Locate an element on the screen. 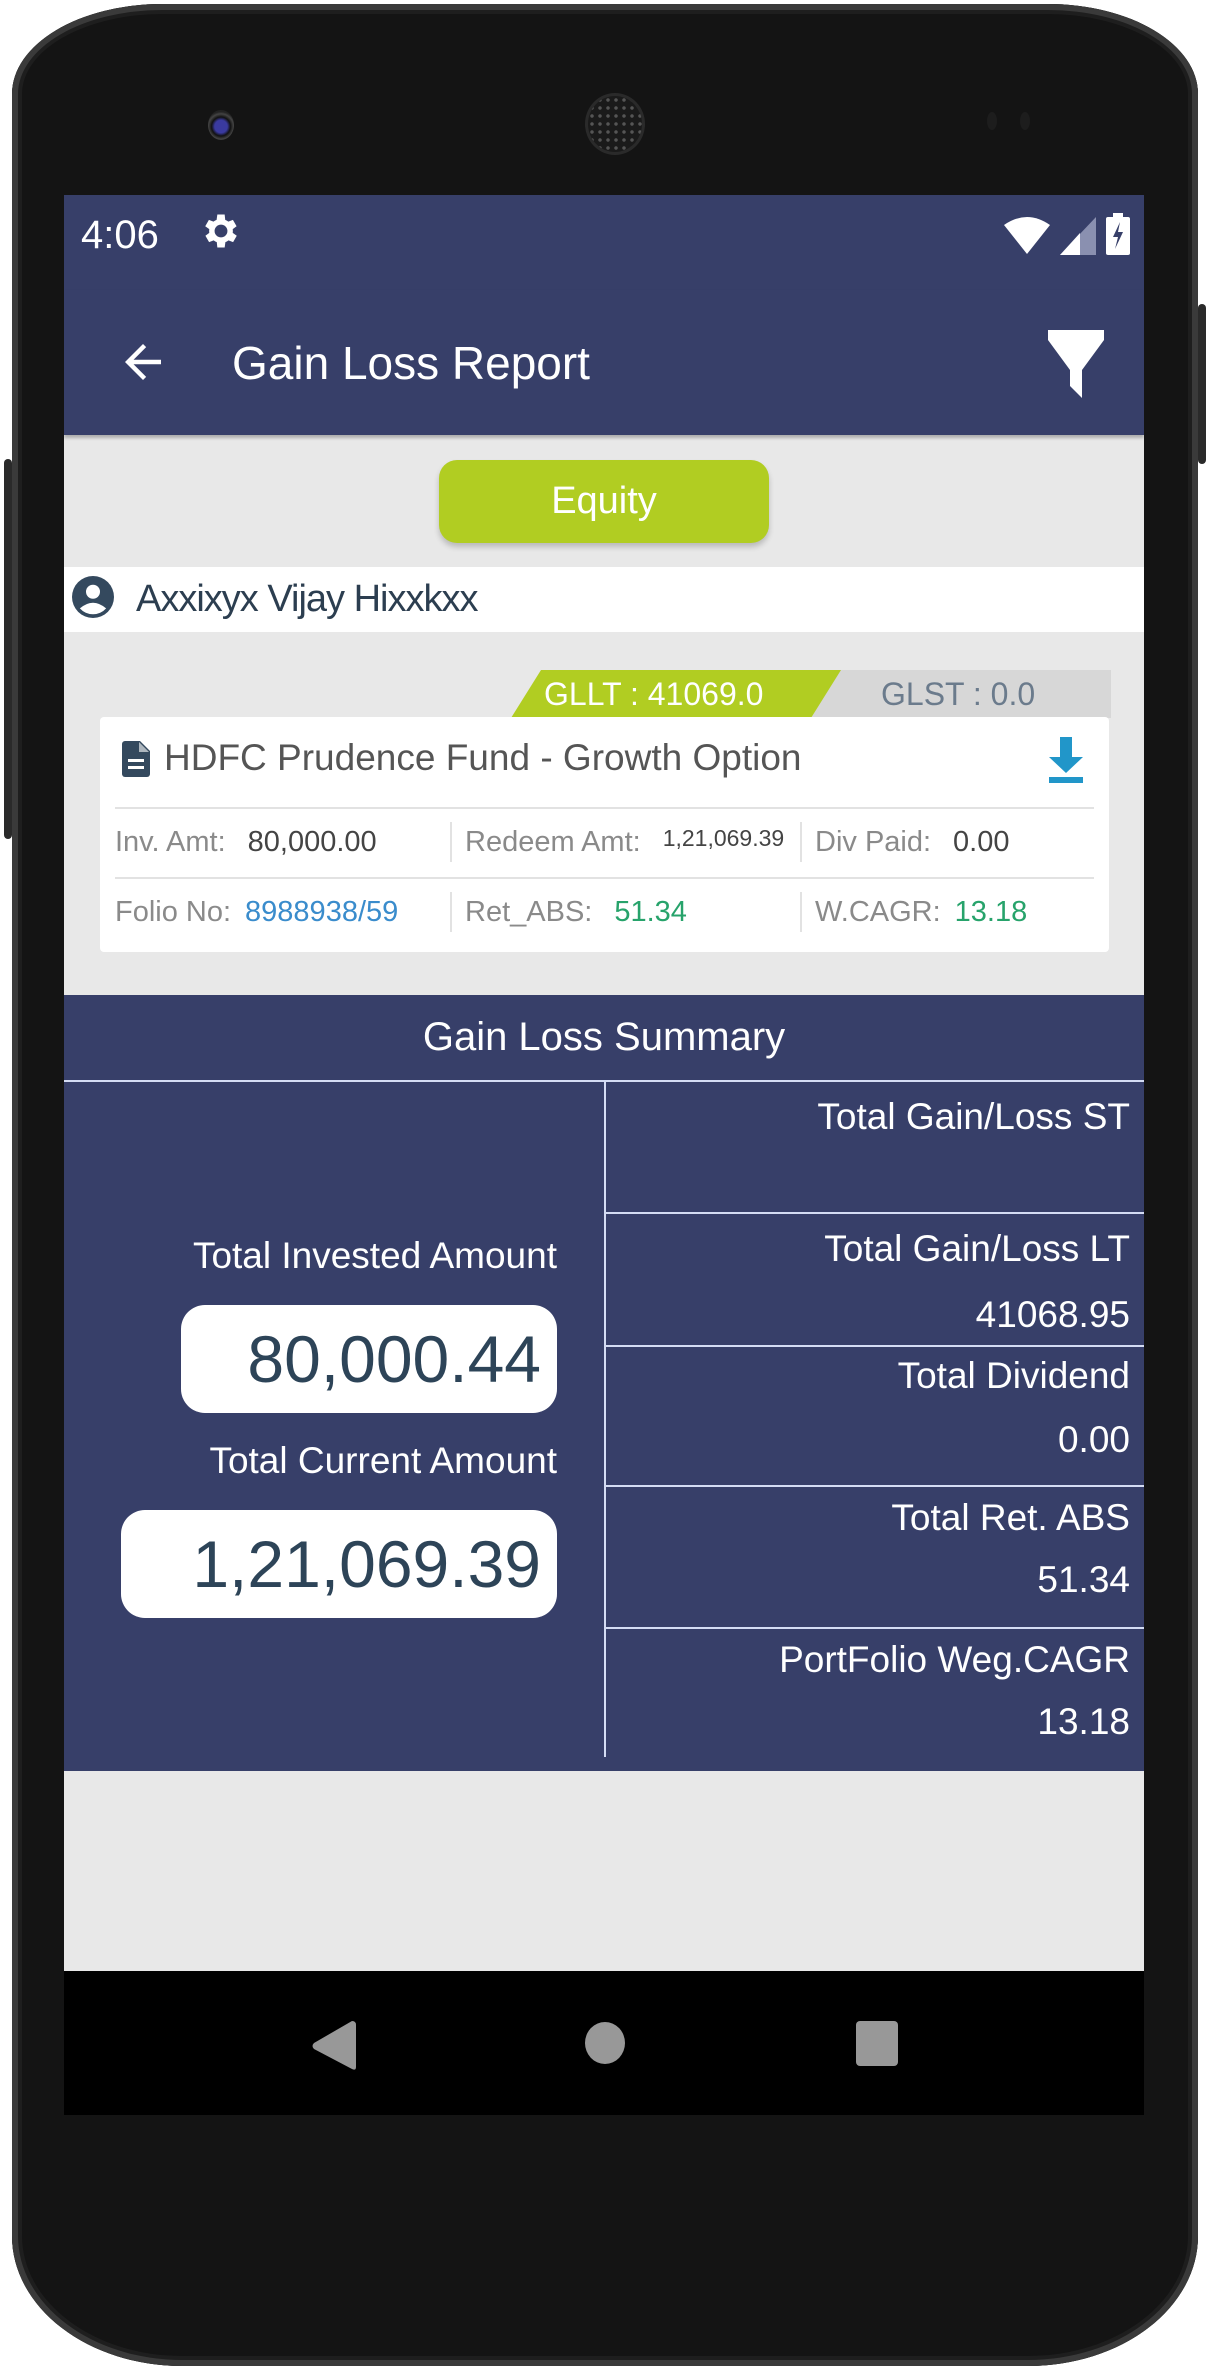 This screenshot has width=1210, height=2375. summary-title: Gain Loss Summary is located at coordinates (604, 1037).